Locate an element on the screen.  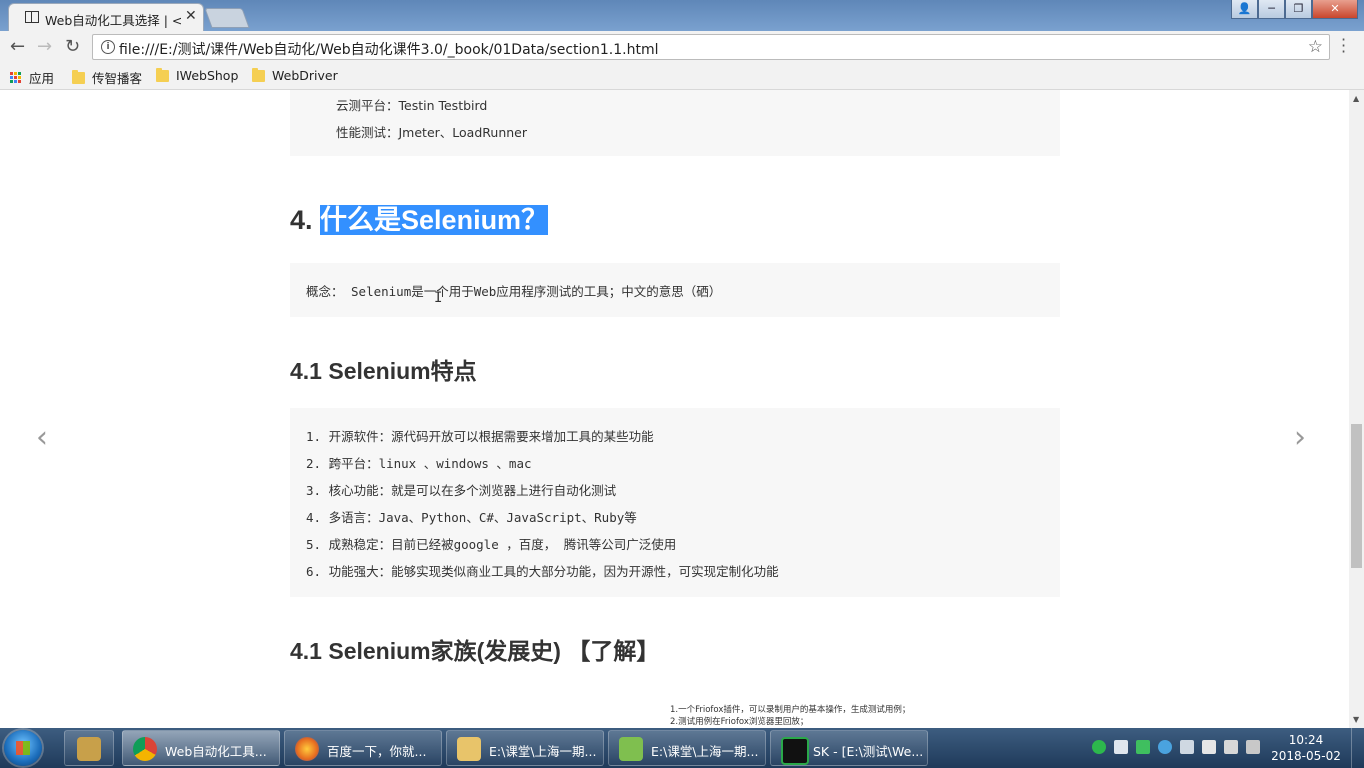
apps-grid-icon is located at coordinates (16, 77).